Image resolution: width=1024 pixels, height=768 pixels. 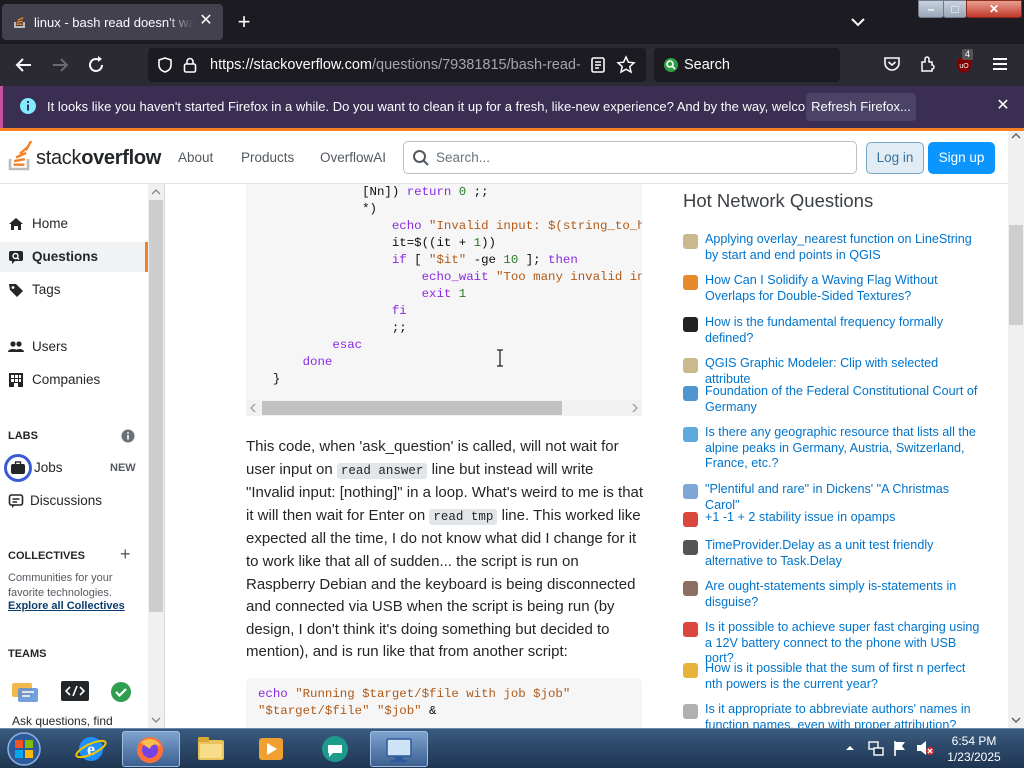 What do you see at coordinates (961, 158) in the screenshot?
I see `signup-button: Sign up` at bounding box center [961, 158].